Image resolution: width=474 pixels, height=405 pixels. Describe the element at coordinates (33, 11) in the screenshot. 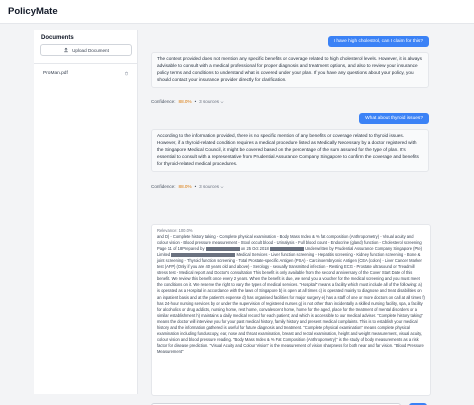

I see `app-title: PolicyMate` at that location.